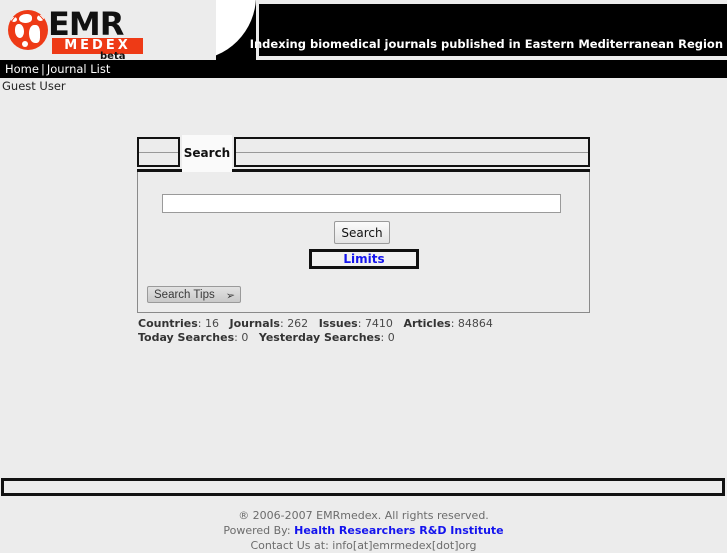 The image size is (727, 553). I want to click on stat-label-today-searches: Today Searches, so click(186, 337).